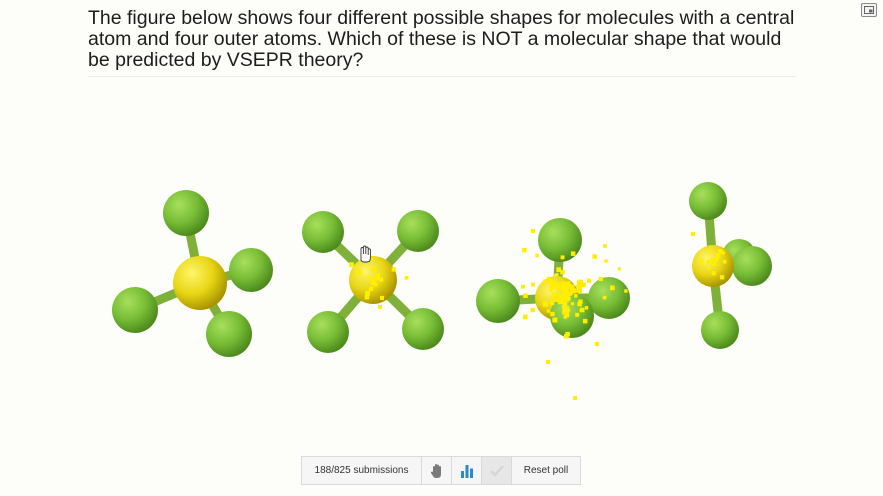  I want to click on poll-toolbar: 188/825 submissions Reset poll, so click(441, 470).